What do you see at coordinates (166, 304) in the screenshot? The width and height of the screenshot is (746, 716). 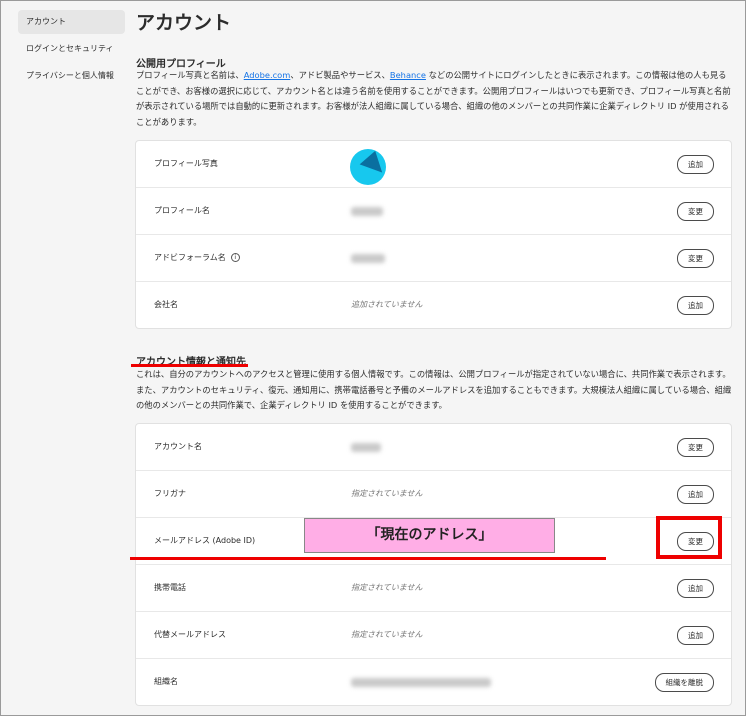 I see `row-label: 会社名` at bounding box center [166, 304].